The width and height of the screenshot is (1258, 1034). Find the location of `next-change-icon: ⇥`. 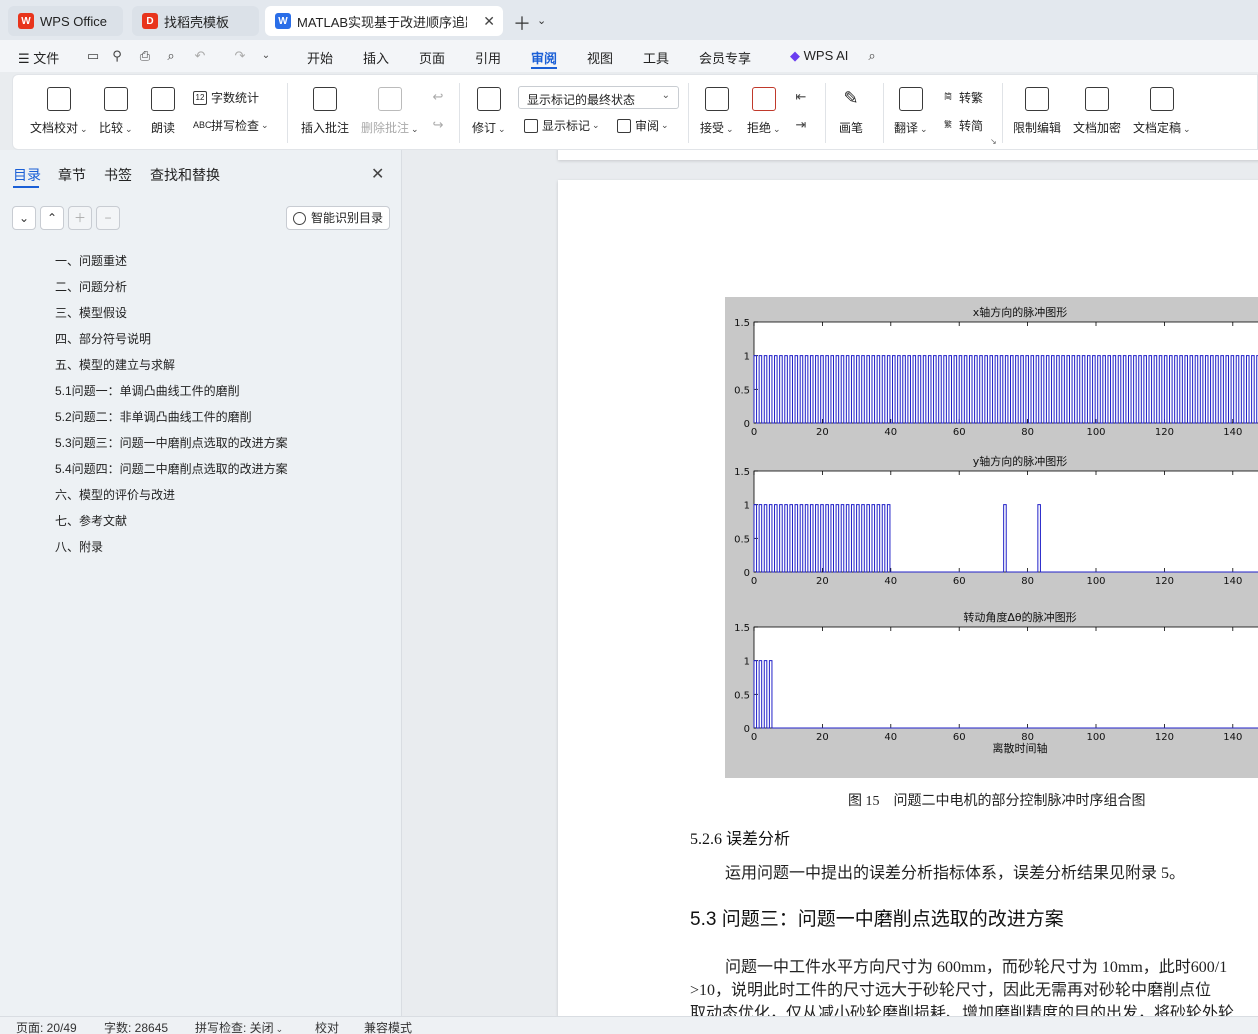

next-change-icon: ⇥ is located at coordinates (801, 125).